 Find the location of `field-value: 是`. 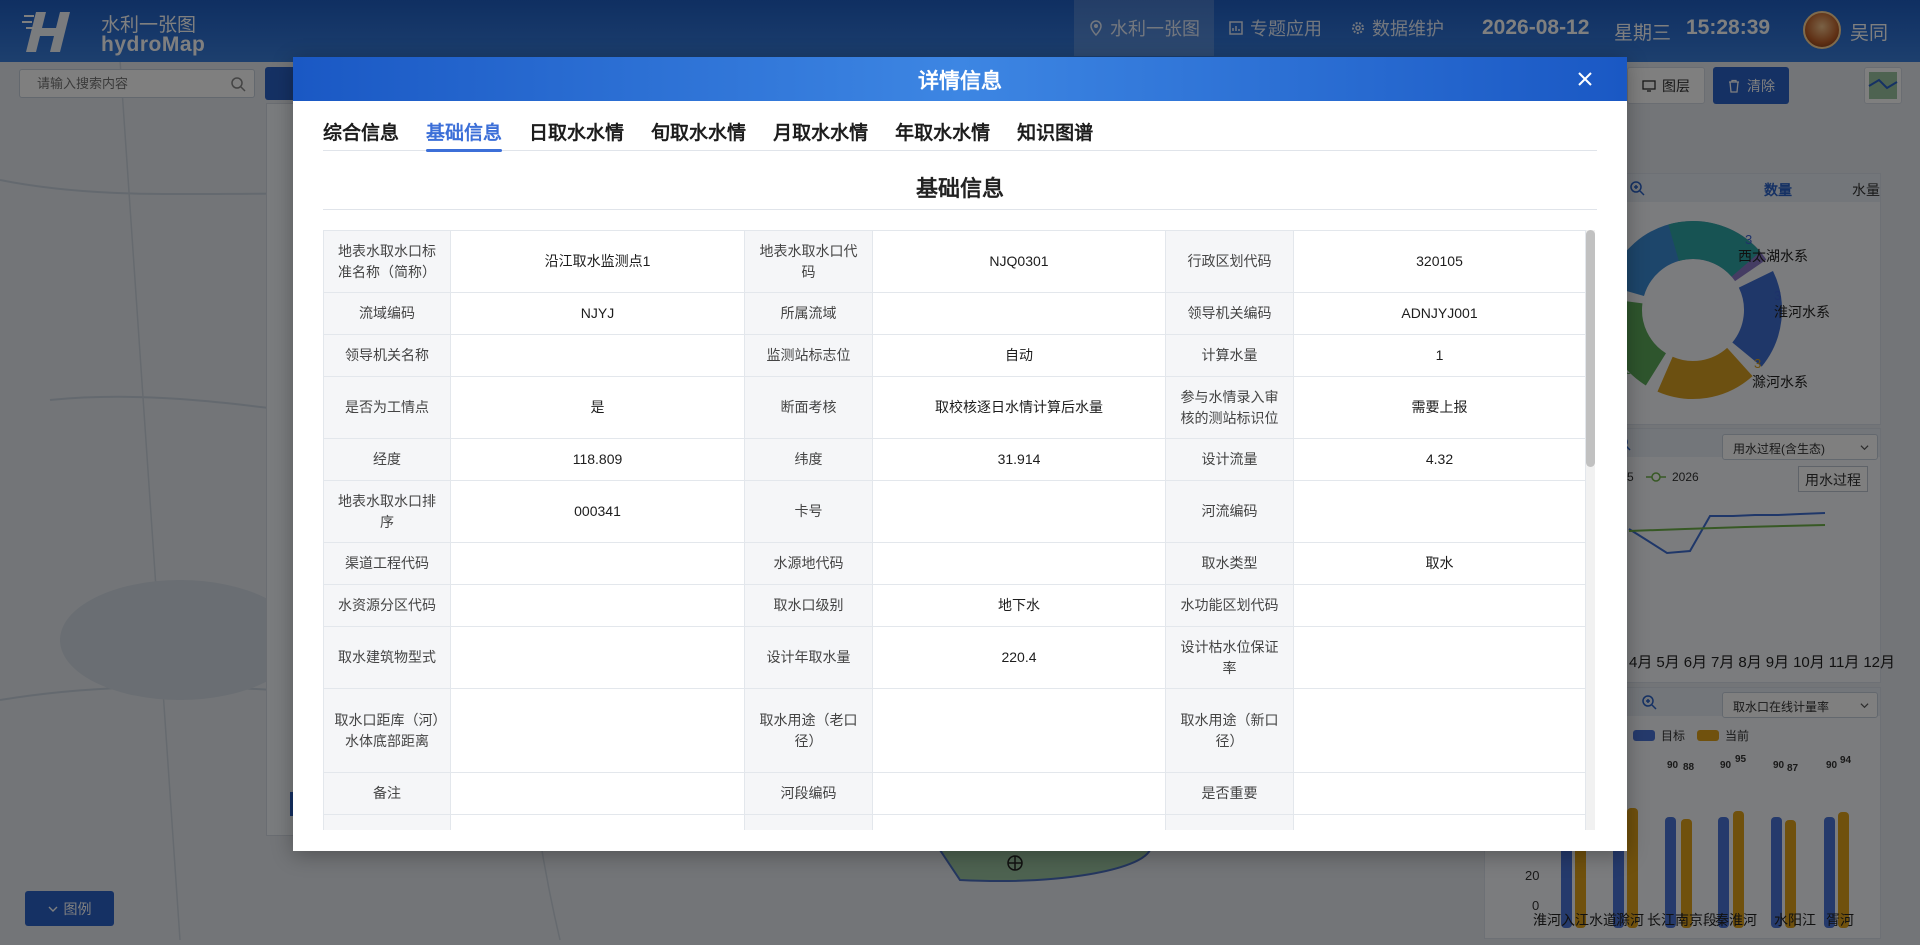

field-value: 是 is located at coordinates (597, 407).